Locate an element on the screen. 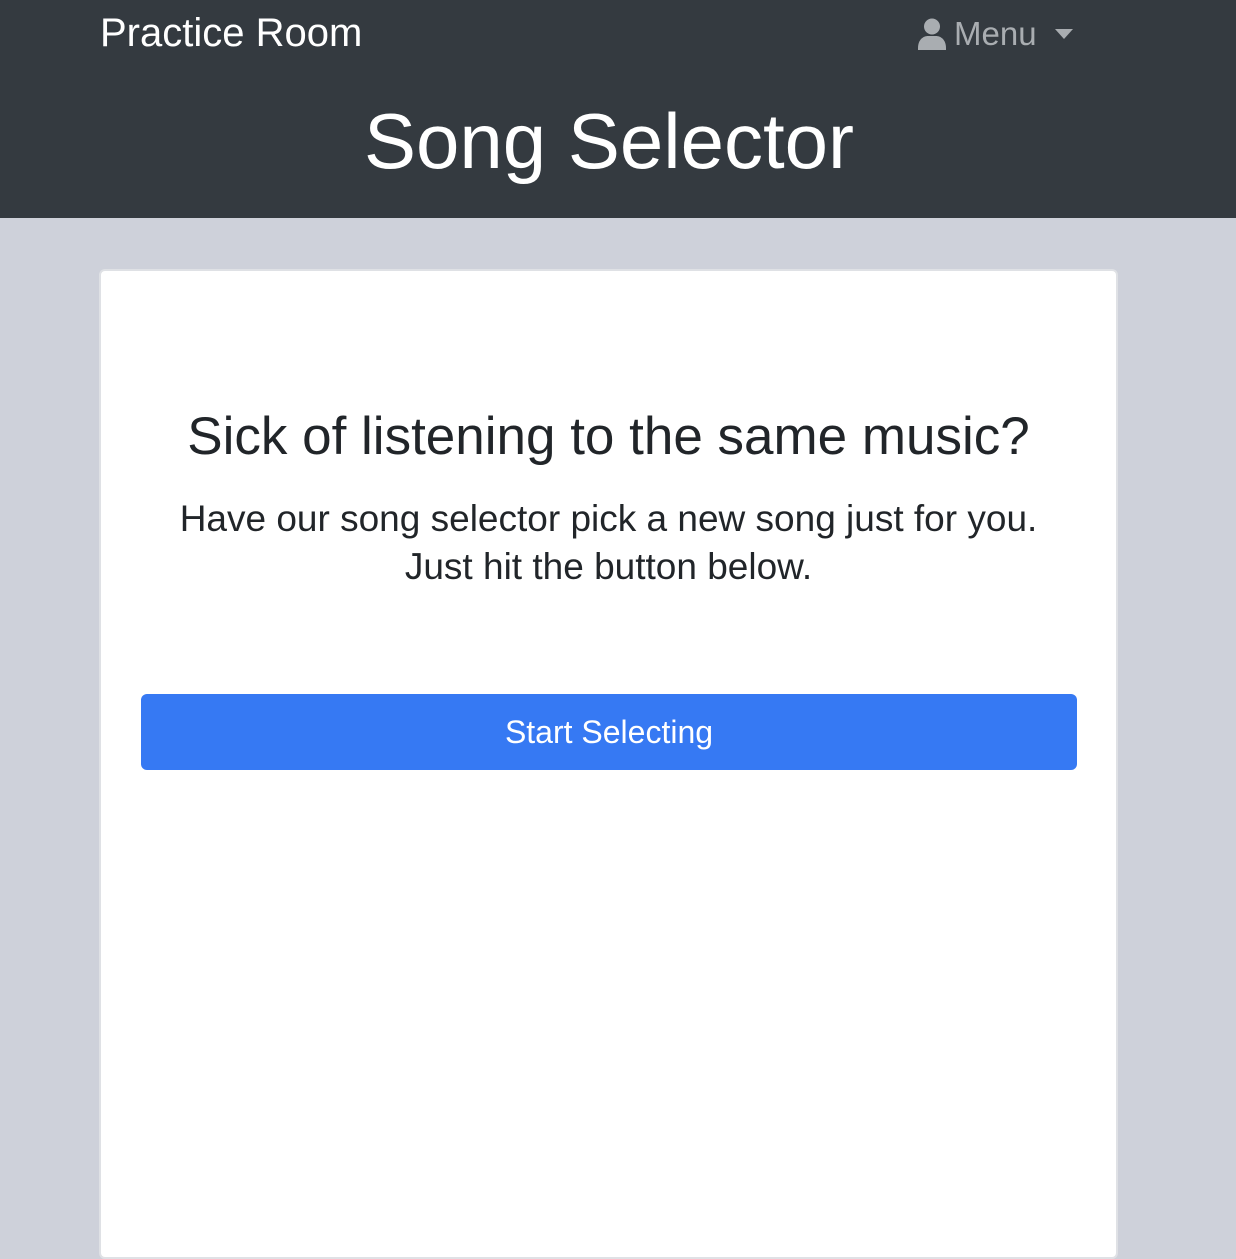 This screenshot has height=1259, width=1236. brand-link: Practice Room is located at coordinates (231, 33).